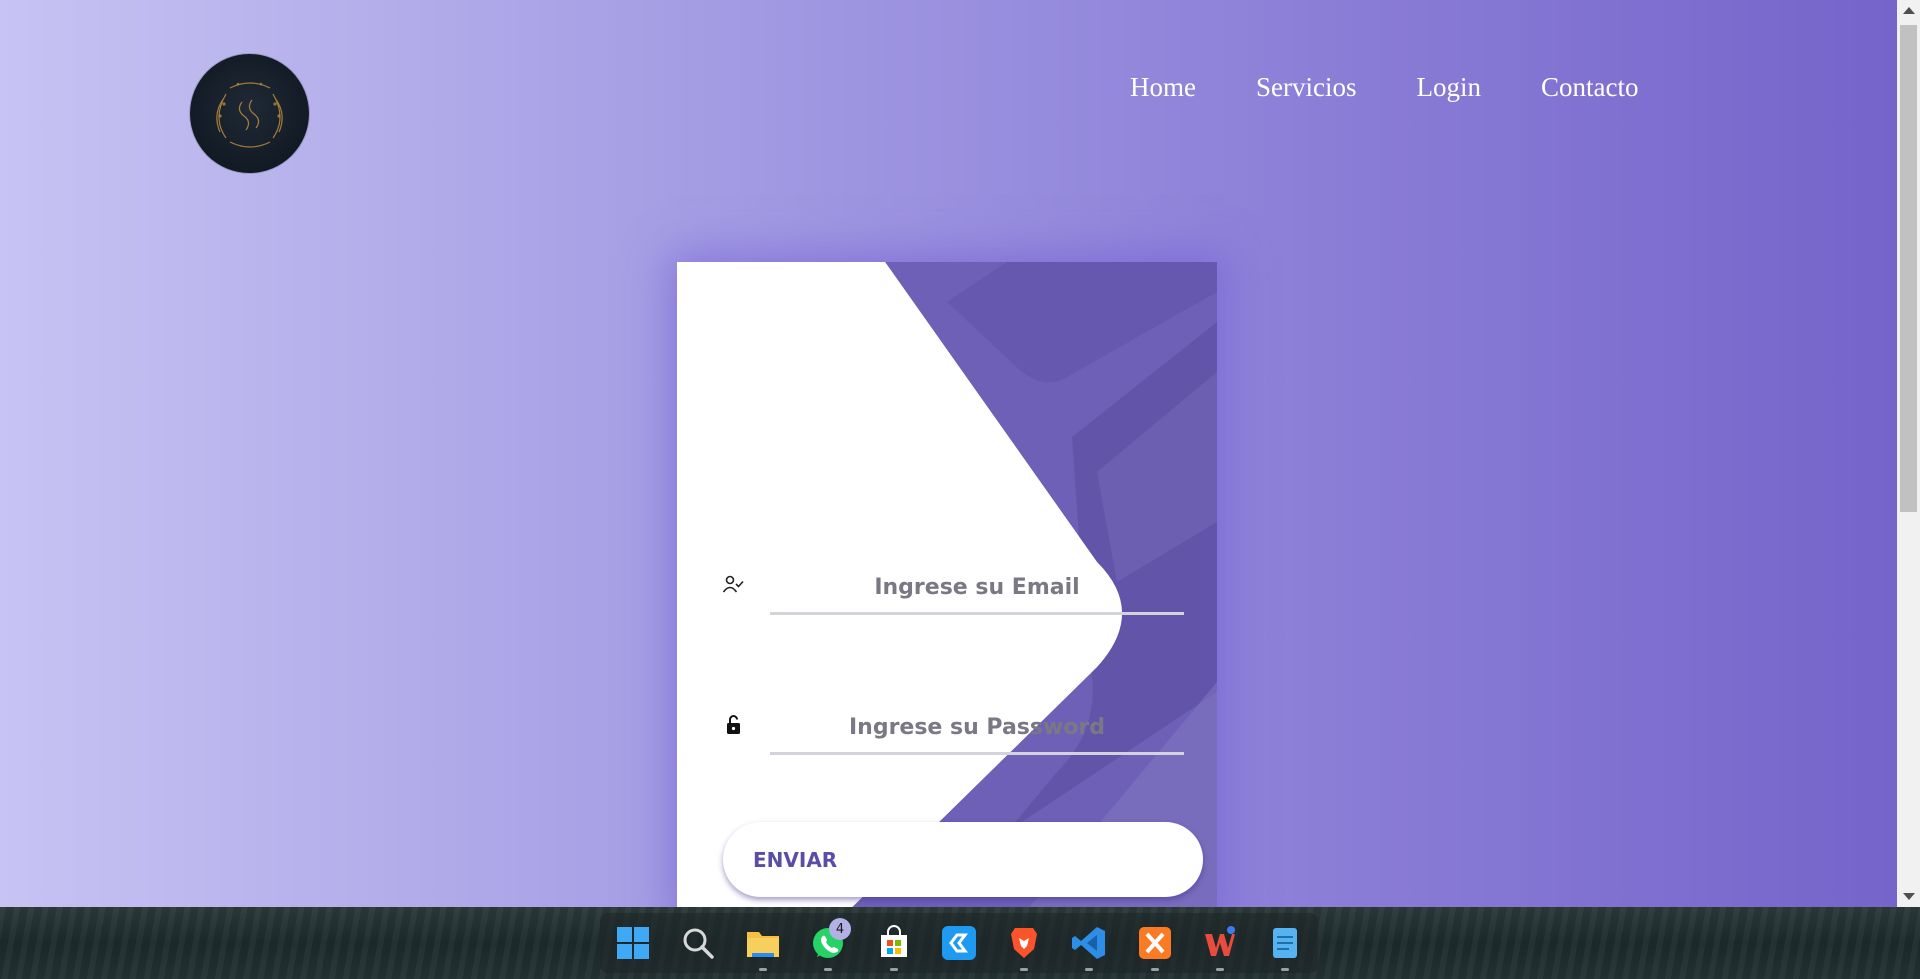 The image size is (1920, 979). I want to click on file-explorer-icon, so click(763, 944).